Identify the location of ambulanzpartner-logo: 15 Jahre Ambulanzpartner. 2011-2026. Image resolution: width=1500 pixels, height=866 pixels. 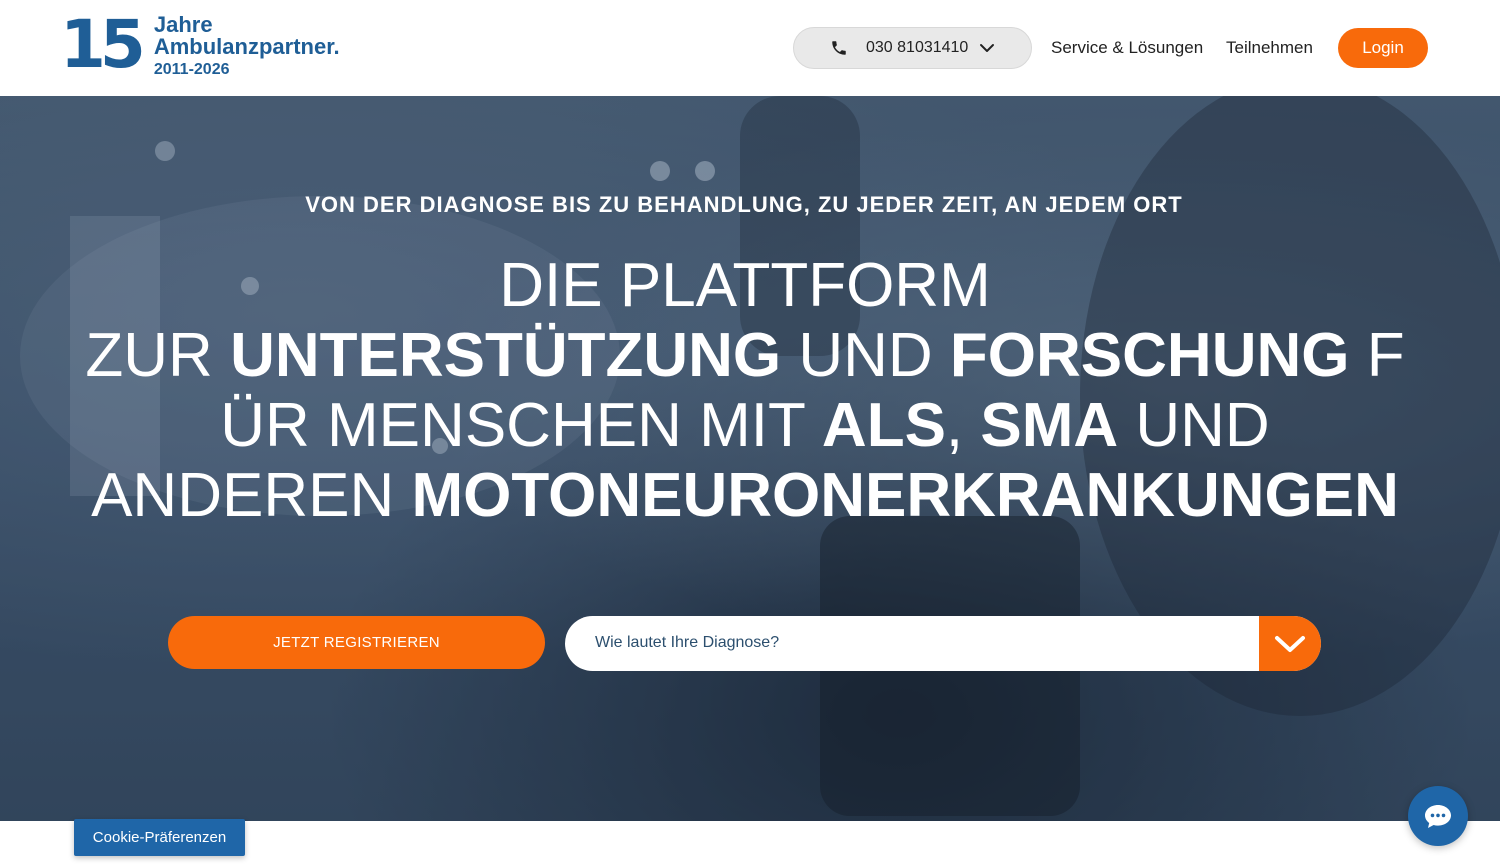
(200, 44).